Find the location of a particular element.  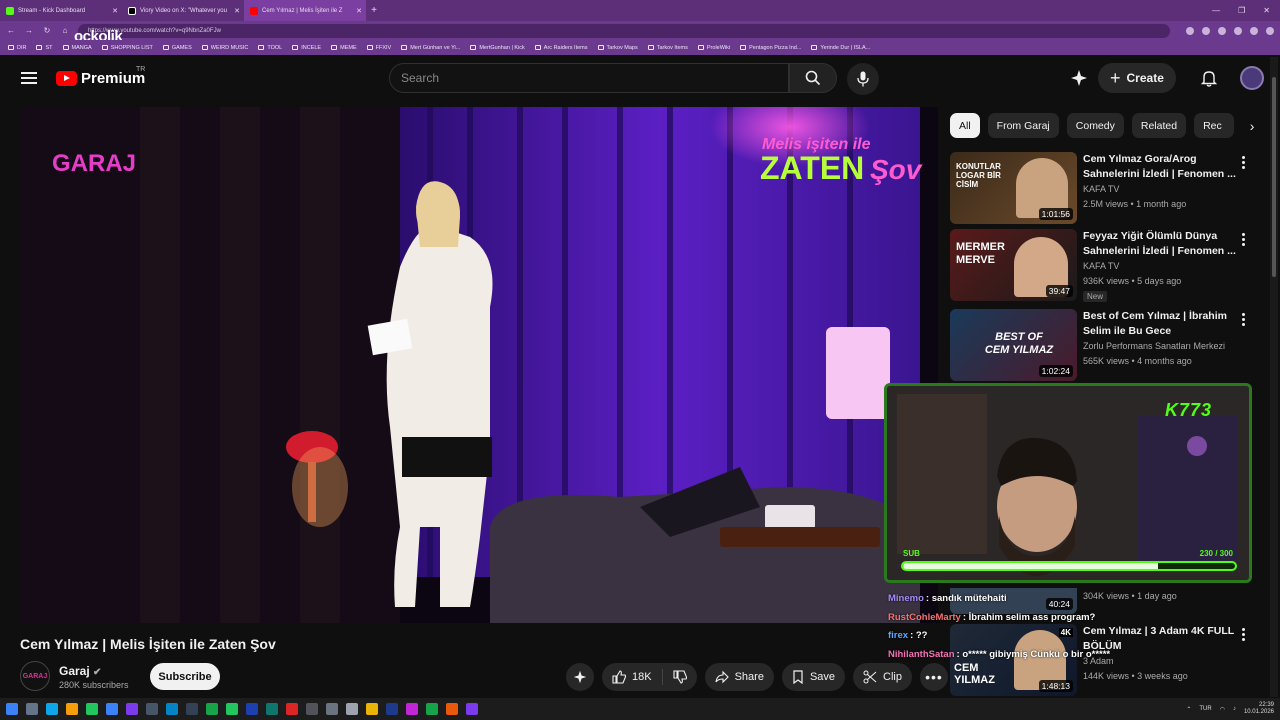

chip-all: All is located at coordinates (965, 125).